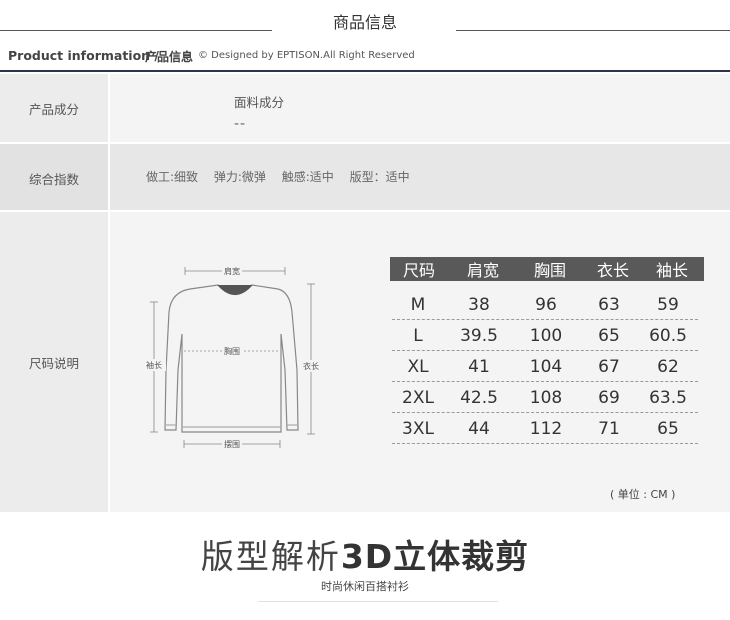 The width and height of the screenshot is (730, 620). I want to click on index-items: 做工:细致 弹力:微弹 触感:适中 版型：适中, so click(284, 176).